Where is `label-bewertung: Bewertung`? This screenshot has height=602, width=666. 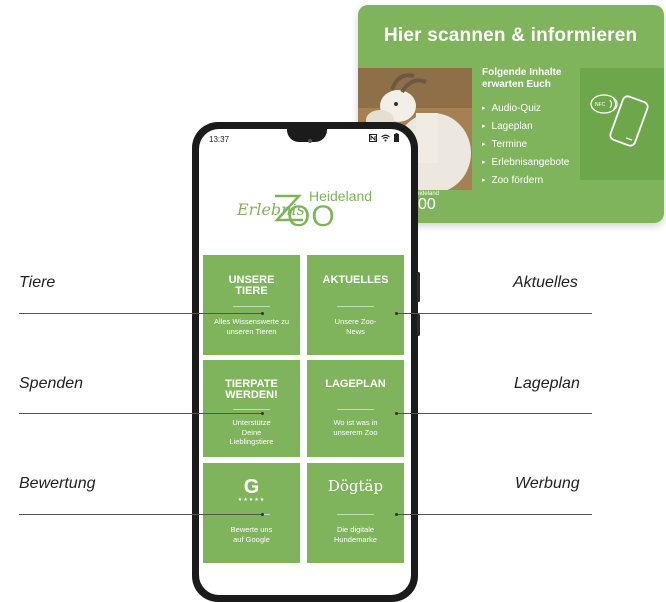 label-bewertung: Bewertung is located at coordinates (57, 483).